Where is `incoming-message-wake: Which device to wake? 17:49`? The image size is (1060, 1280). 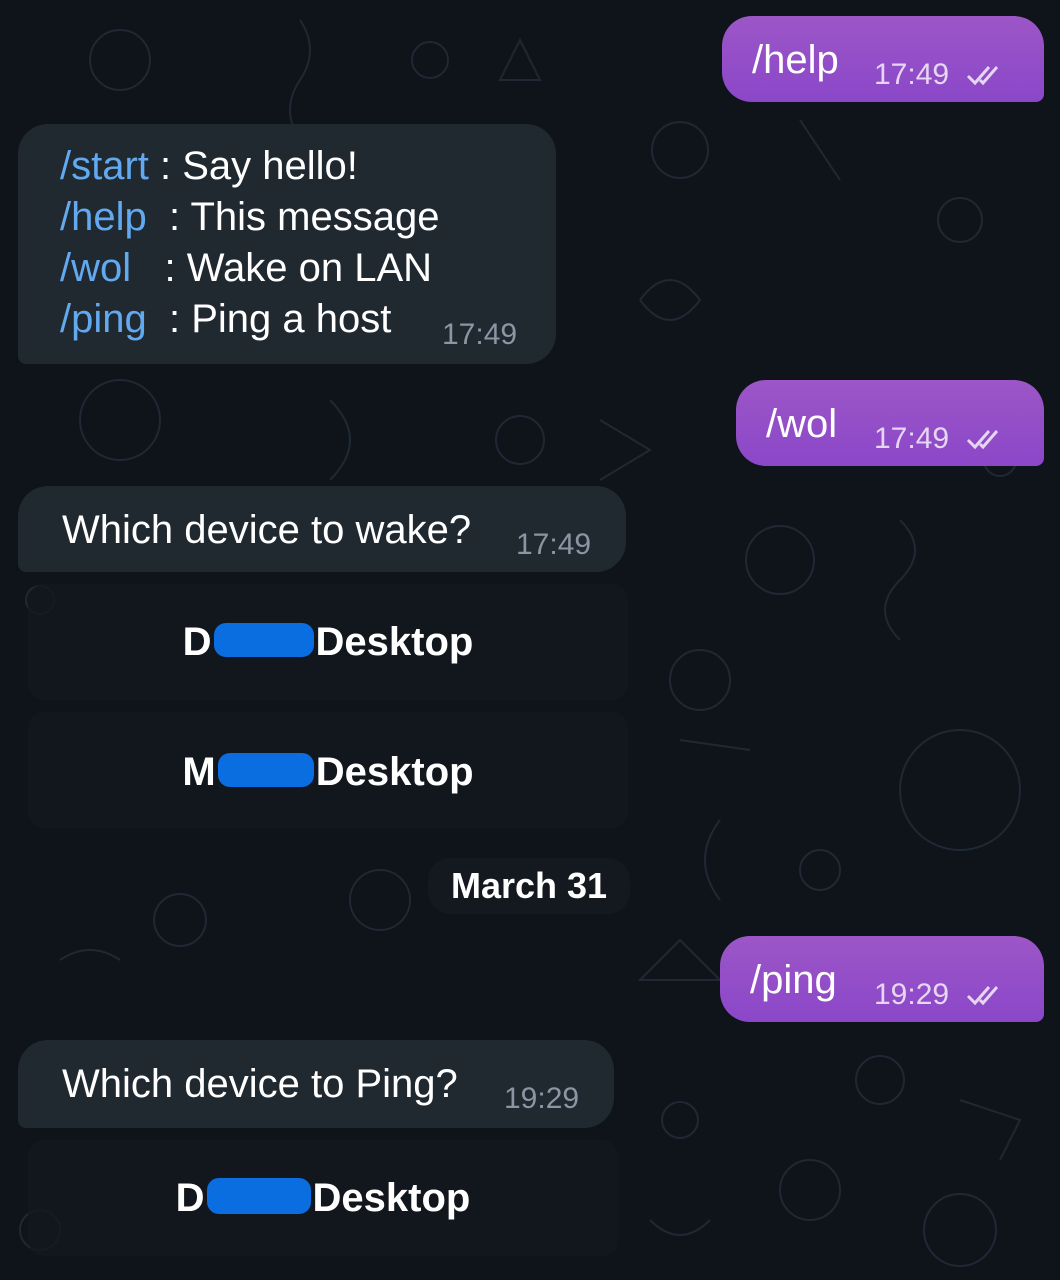
incoming-message-wake: Which device to wake? 17:49 is located at coordinates (322, 529).